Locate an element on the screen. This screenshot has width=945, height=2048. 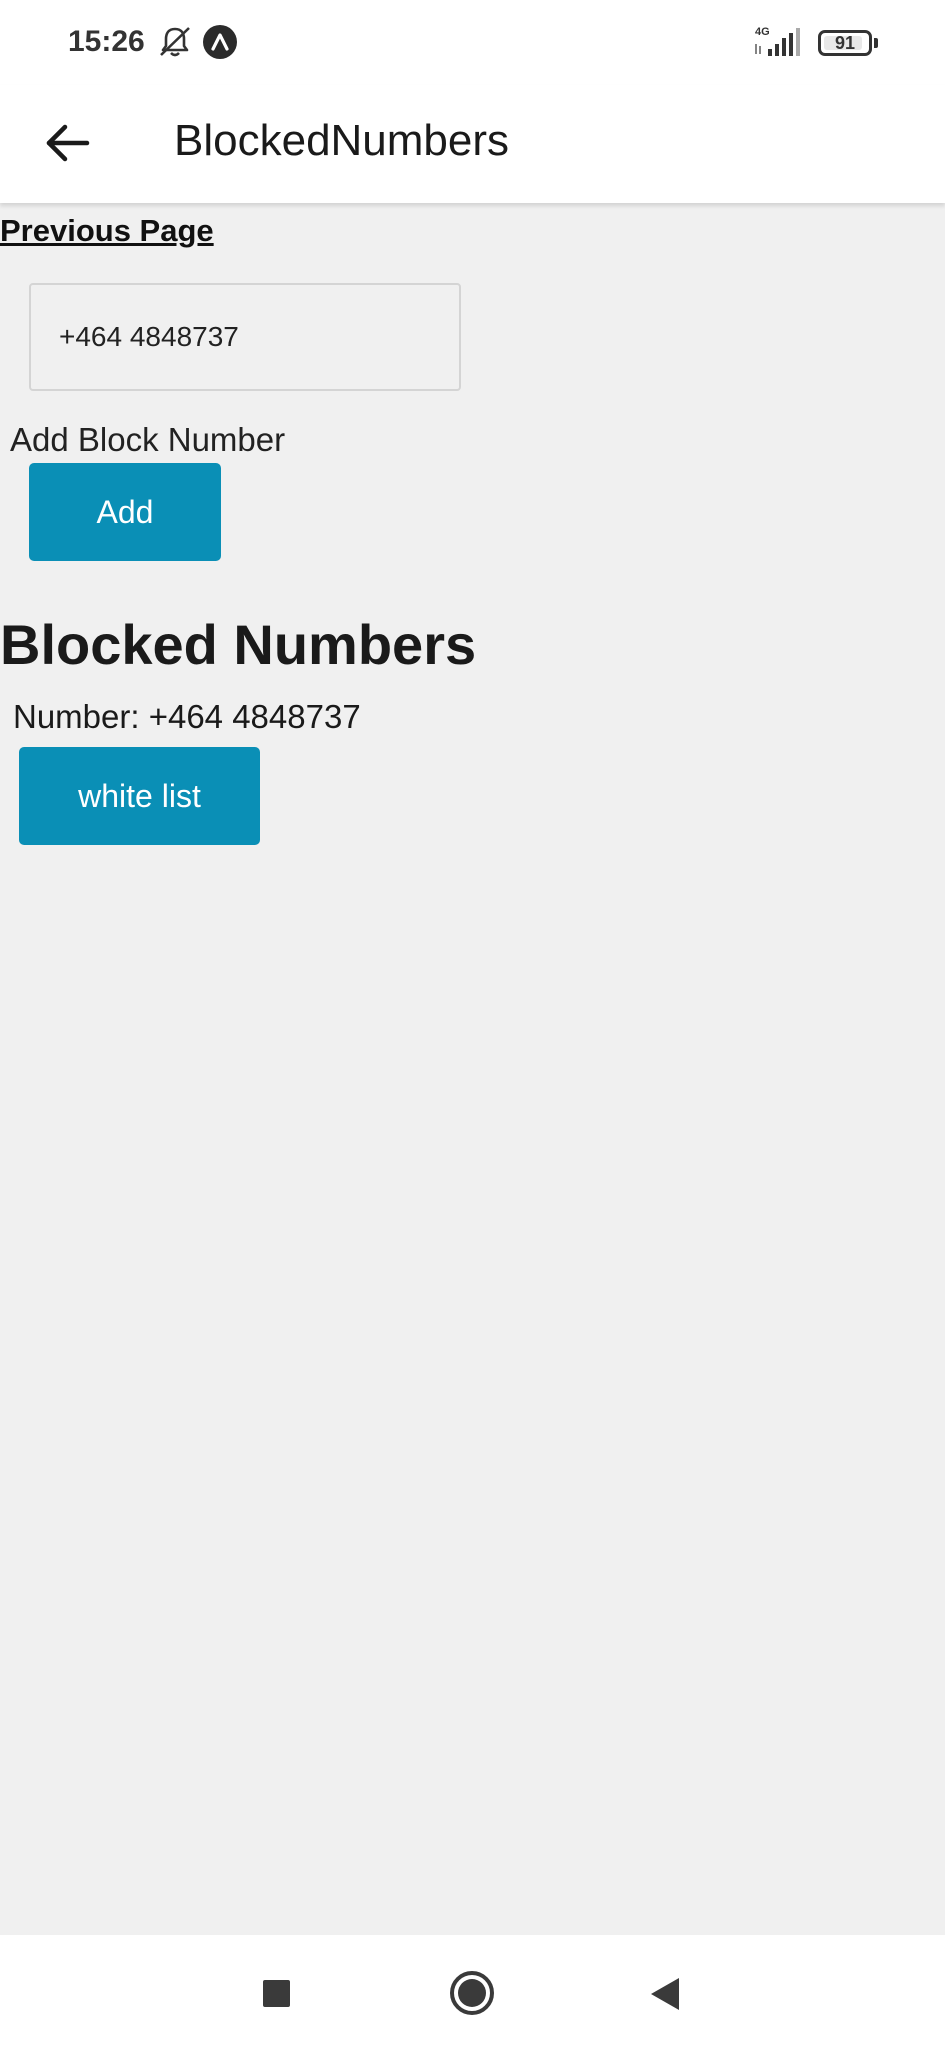
battery-percent: 91 is located at coordinates (845, 43).